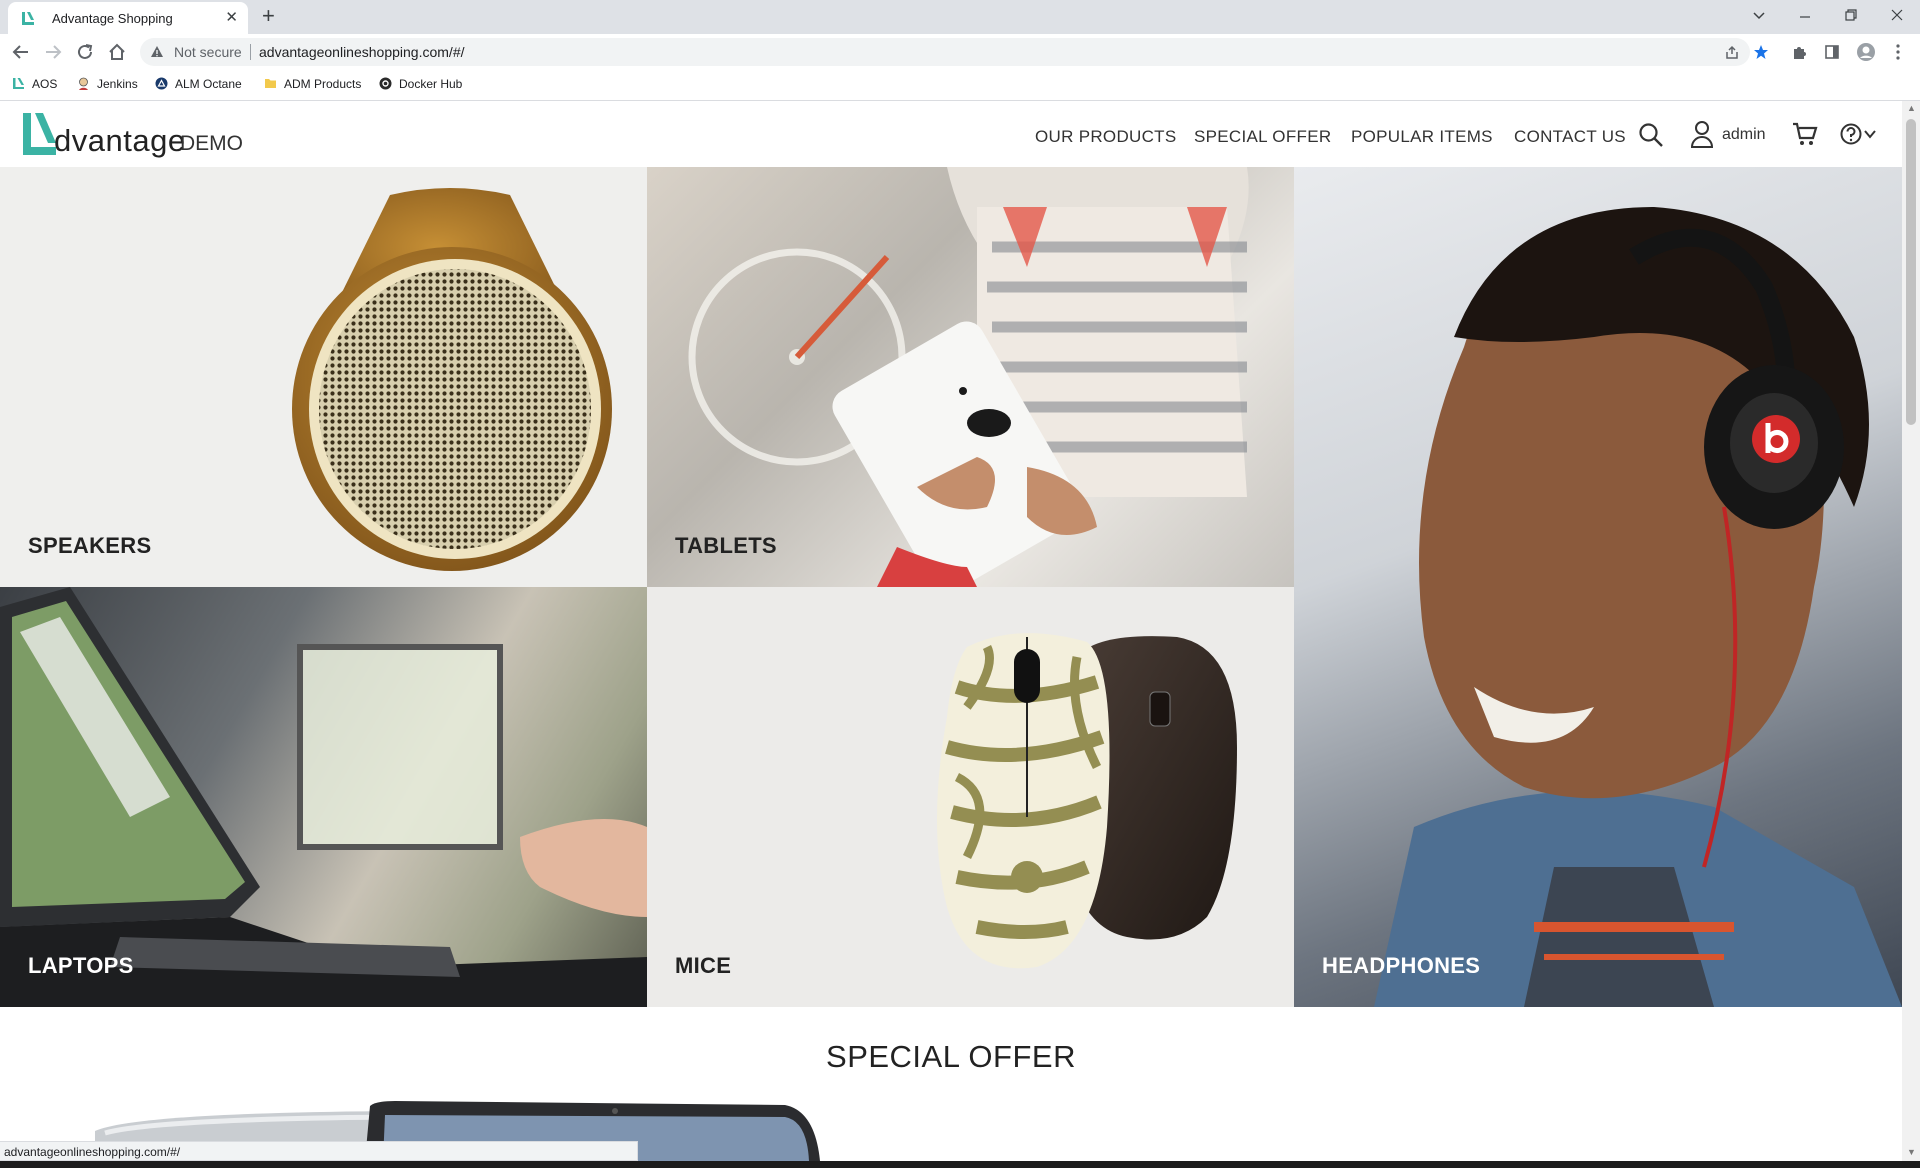 The height and width of the screenshot is (1168, 1920). I want to click on shopping-cart-icon, so click(1805, 134).